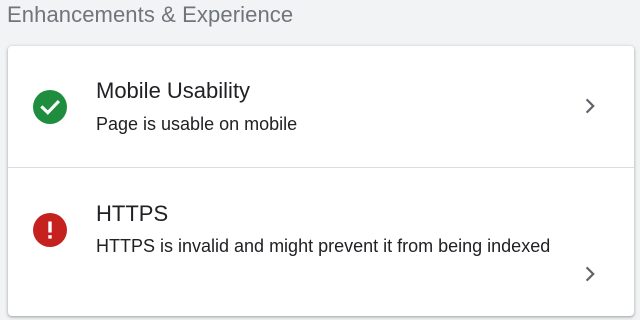 The height and width of the screenshot is (320, 640). Describe the element at coordinates (173, 90) in the screenshot. I see `enhancement-title: Mobile Usability` at that location.